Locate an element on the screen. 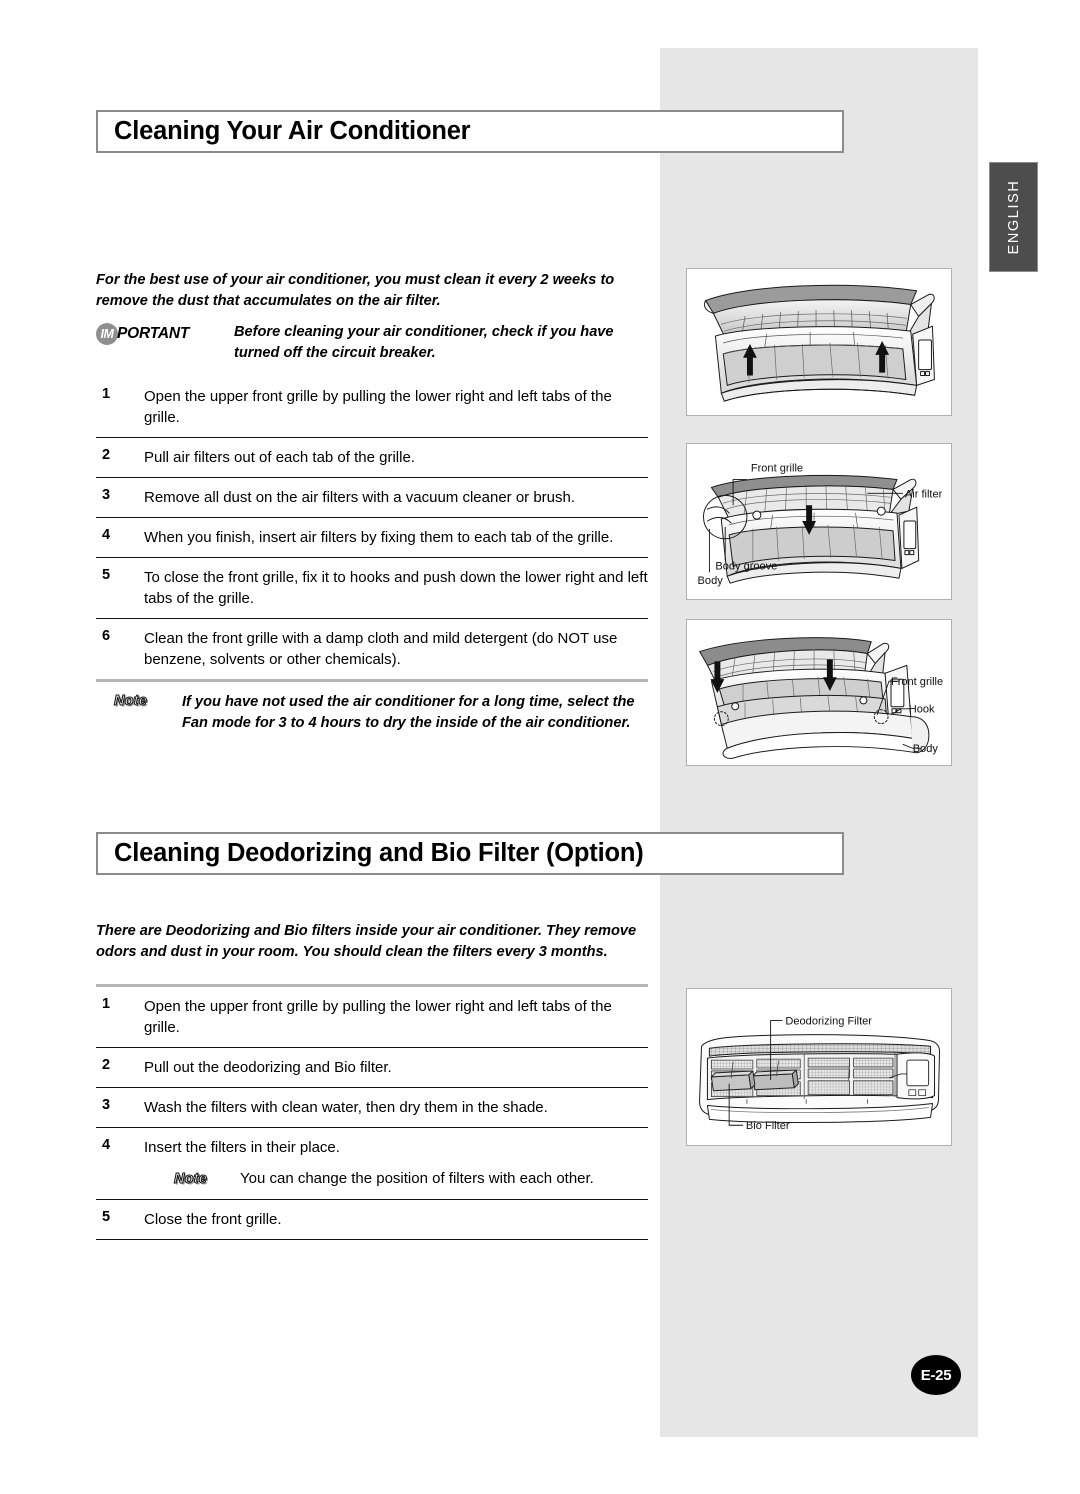 The height and width of the screenshot is (1494, 1080). step-text: Insert the filters in their place. is located at coordinates (242, 1147).